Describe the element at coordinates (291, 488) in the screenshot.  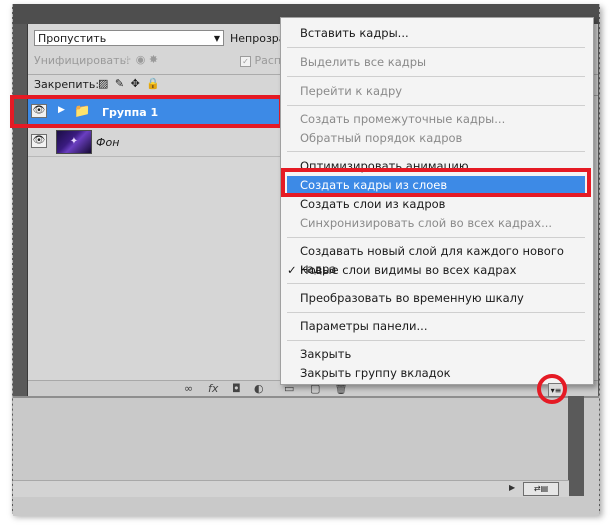
I see `status-bar: ▶ ⇄▤` at that location.